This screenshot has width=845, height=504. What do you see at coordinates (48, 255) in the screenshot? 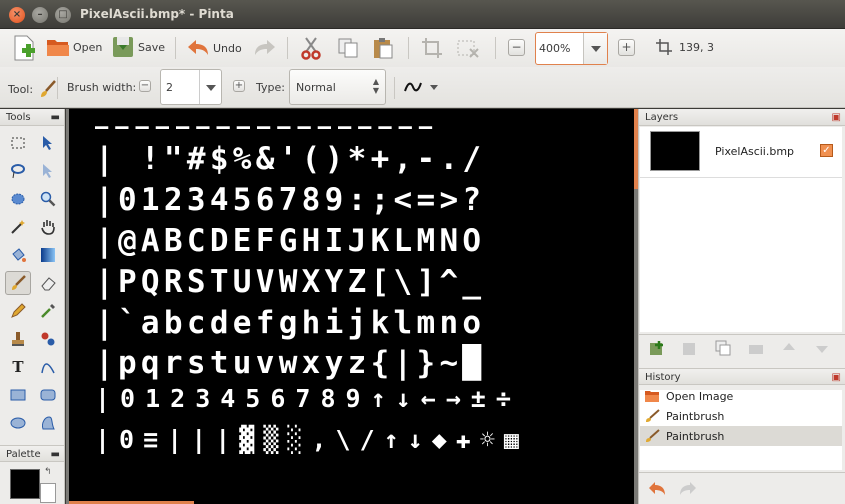
I see `gradient-tool` at bounding box center [48, 255].